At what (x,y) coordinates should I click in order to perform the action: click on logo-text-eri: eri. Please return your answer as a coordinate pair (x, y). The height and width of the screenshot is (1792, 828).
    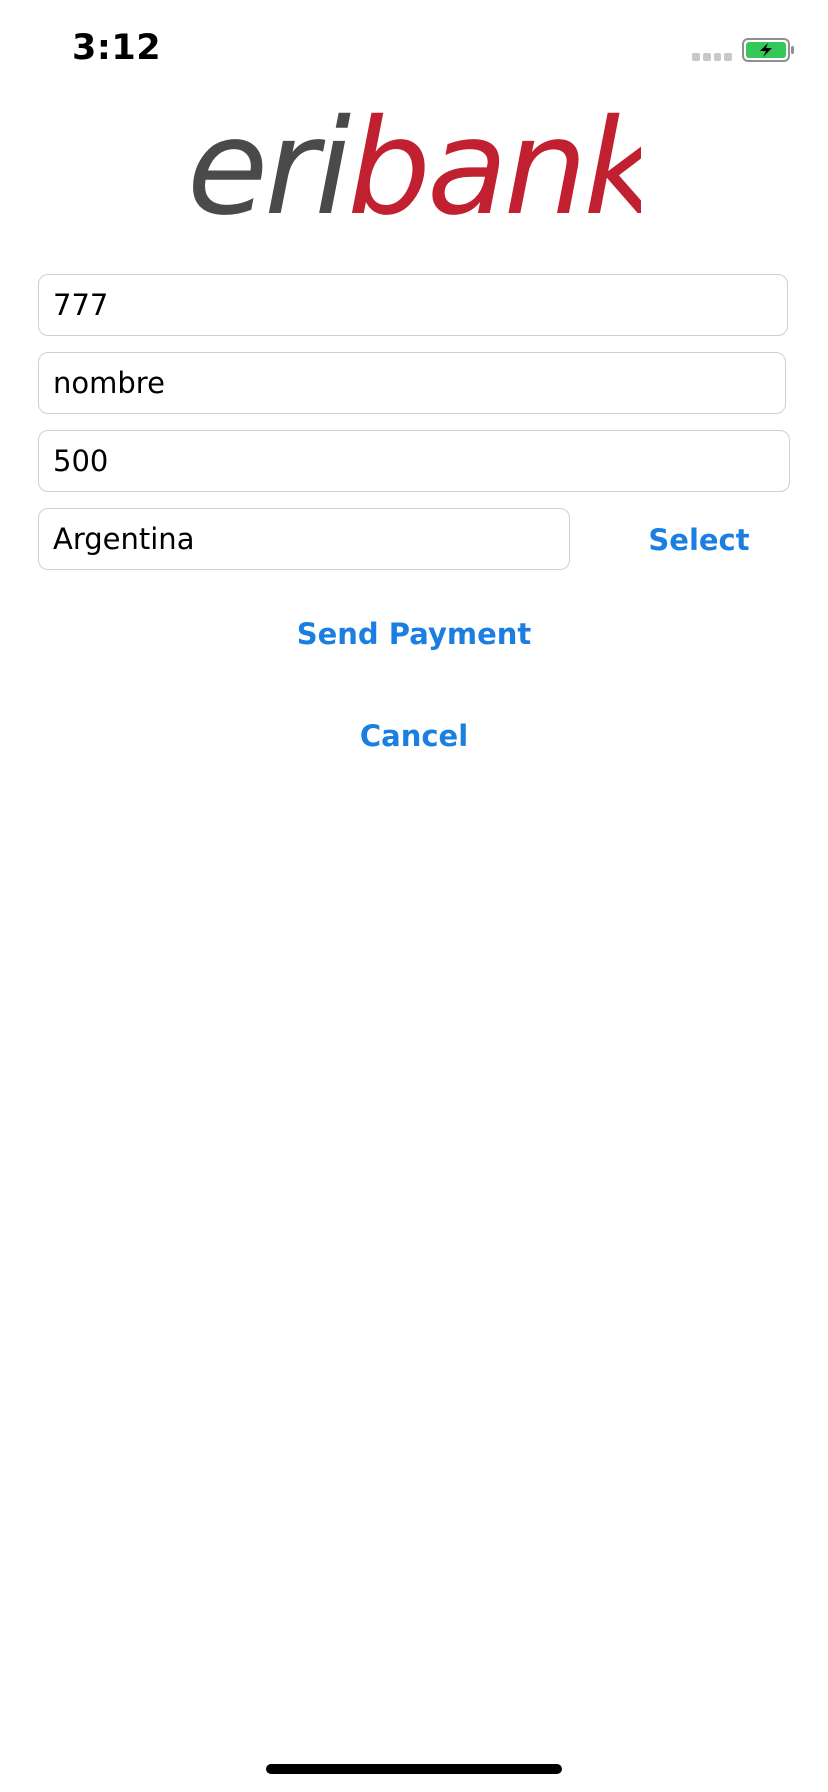
    Looking at the image, I should click on (269, 170).